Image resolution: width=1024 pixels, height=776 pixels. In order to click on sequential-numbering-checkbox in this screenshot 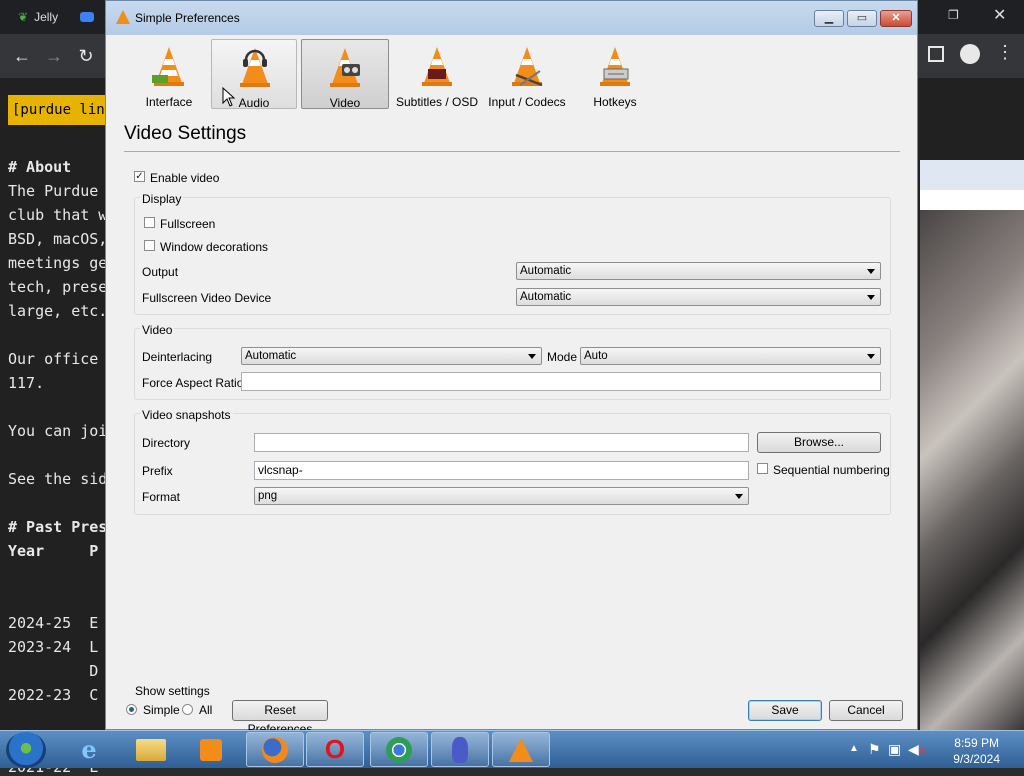, I will do `click(762, 468)`.